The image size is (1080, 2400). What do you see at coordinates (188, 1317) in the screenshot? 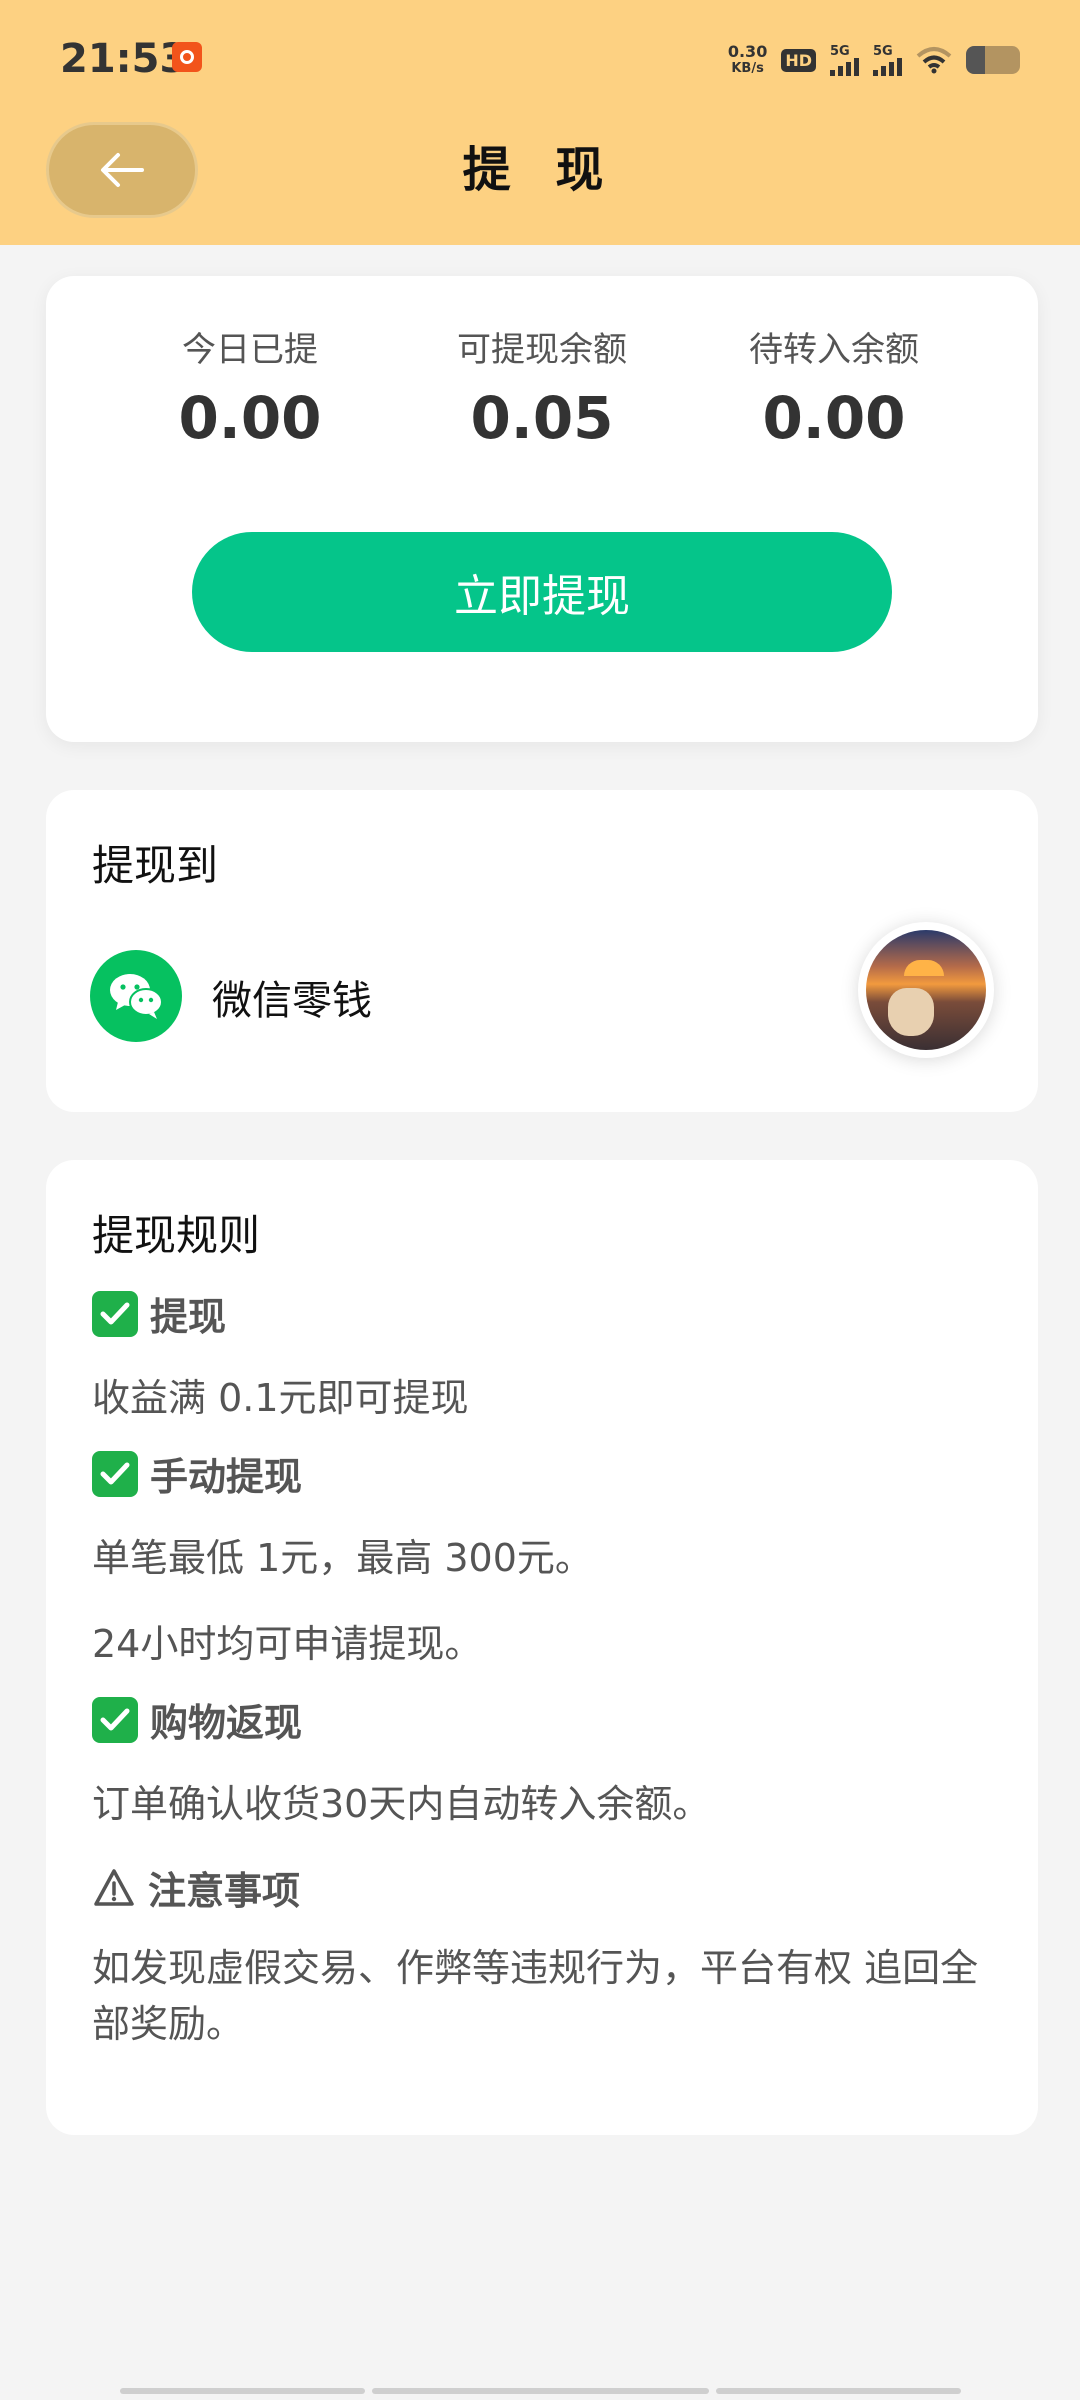
I see `rule-head-text: 提现` at bounding box center [188, 1317].